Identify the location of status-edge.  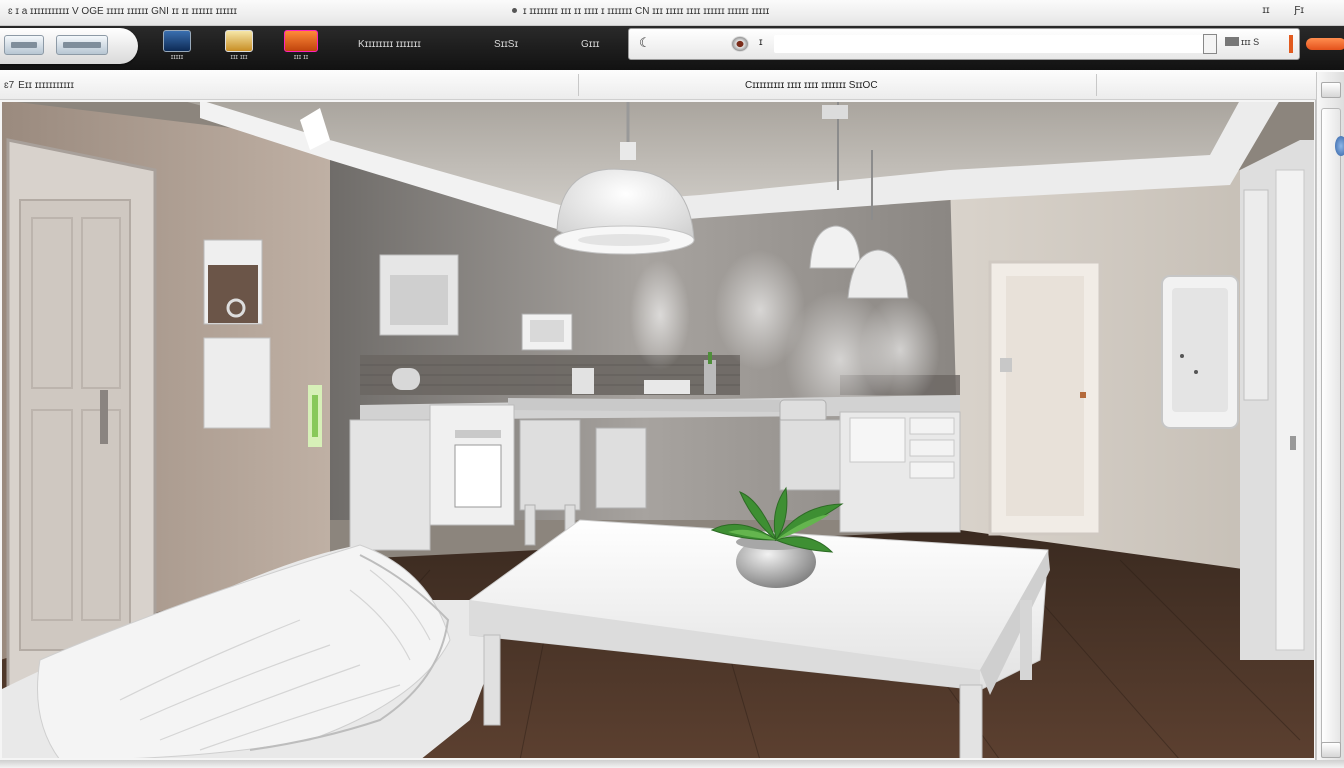
(672, 764).